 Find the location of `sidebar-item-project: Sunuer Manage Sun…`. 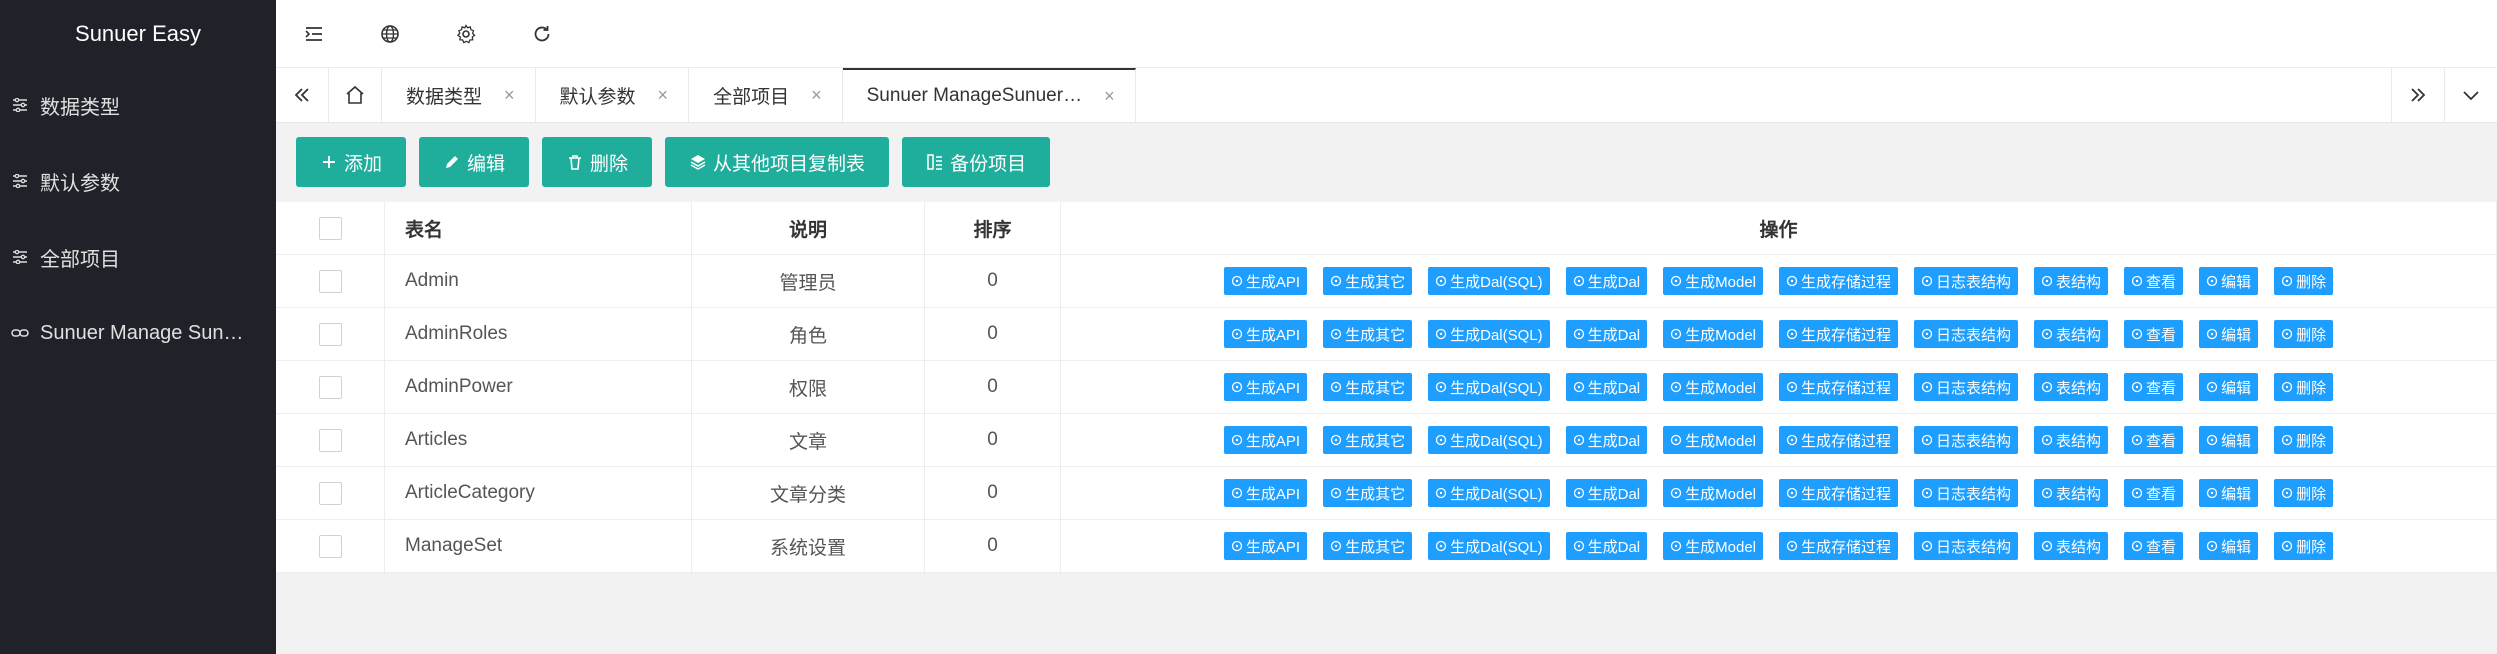

sidebar-item-project: Sunuer Manage Sun… is located at coordinates (138, 333).